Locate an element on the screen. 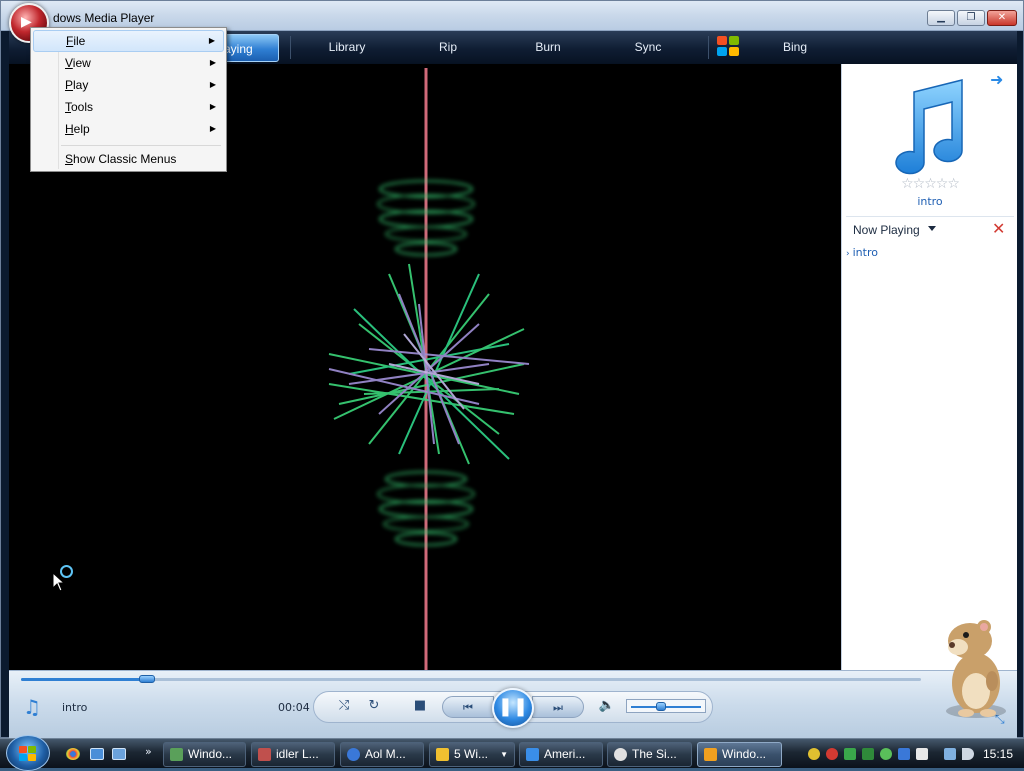 The width and height of the screenshot is (1024, 771). transport-controls: ⤭ ↻ ■ ⏮ ⏭ ❚❚ 🔈 is located at coordinates (513, 708).